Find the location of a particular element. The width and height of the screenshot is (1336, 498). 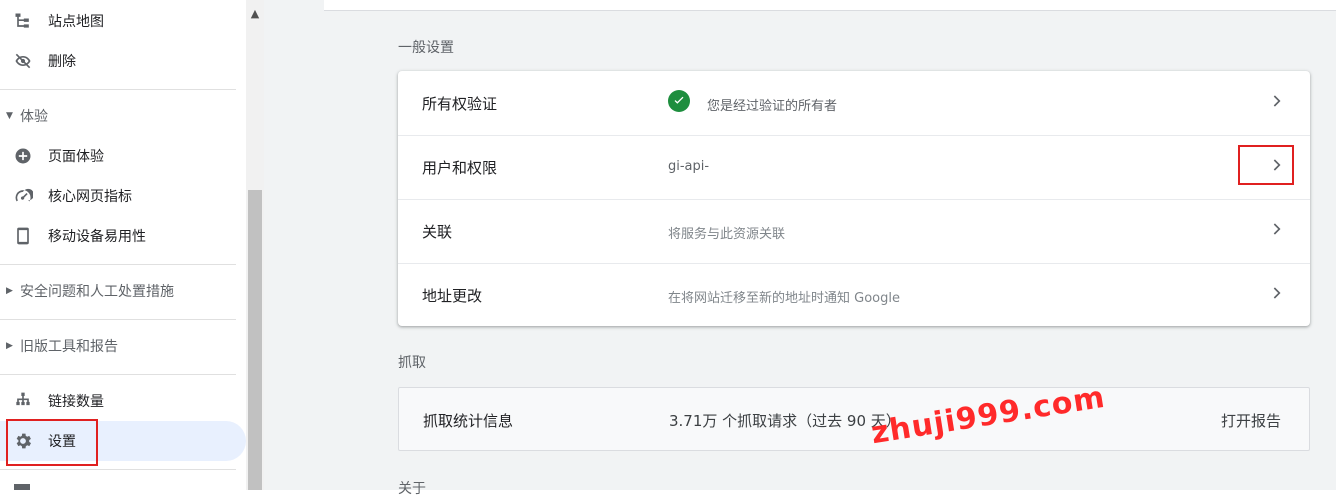

section-title-crawling: 抓取 is located at coordinates (412, 363).